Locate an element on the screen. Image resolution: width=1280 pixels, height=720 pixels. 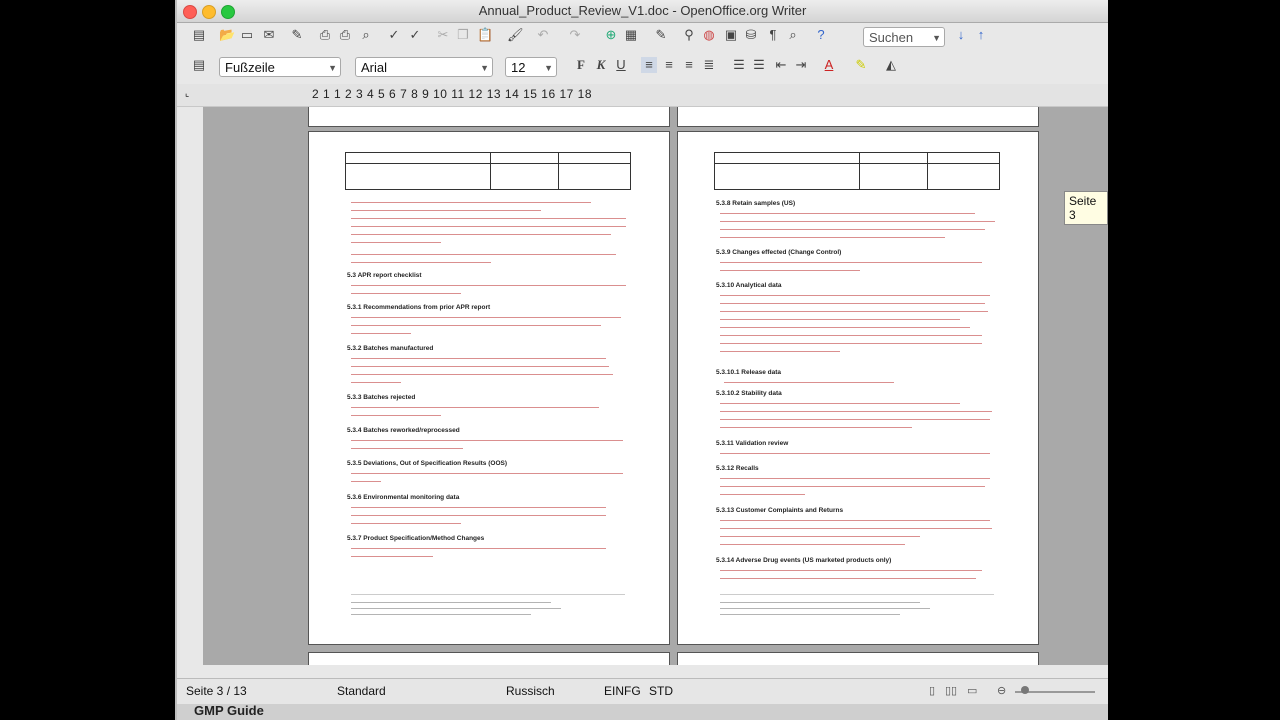
print-icon: ⎙ is located at coordinates (345, 35).